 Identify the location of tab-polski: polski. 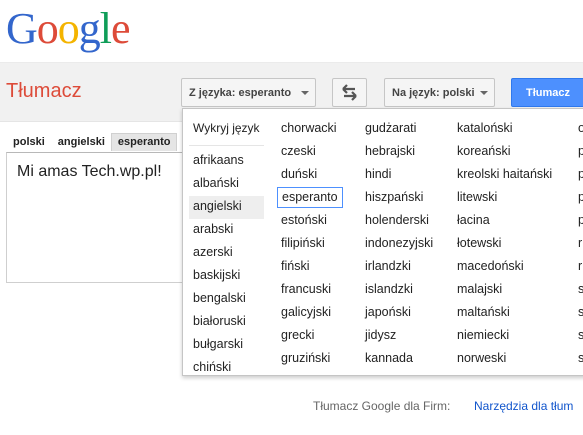
(28, 142).